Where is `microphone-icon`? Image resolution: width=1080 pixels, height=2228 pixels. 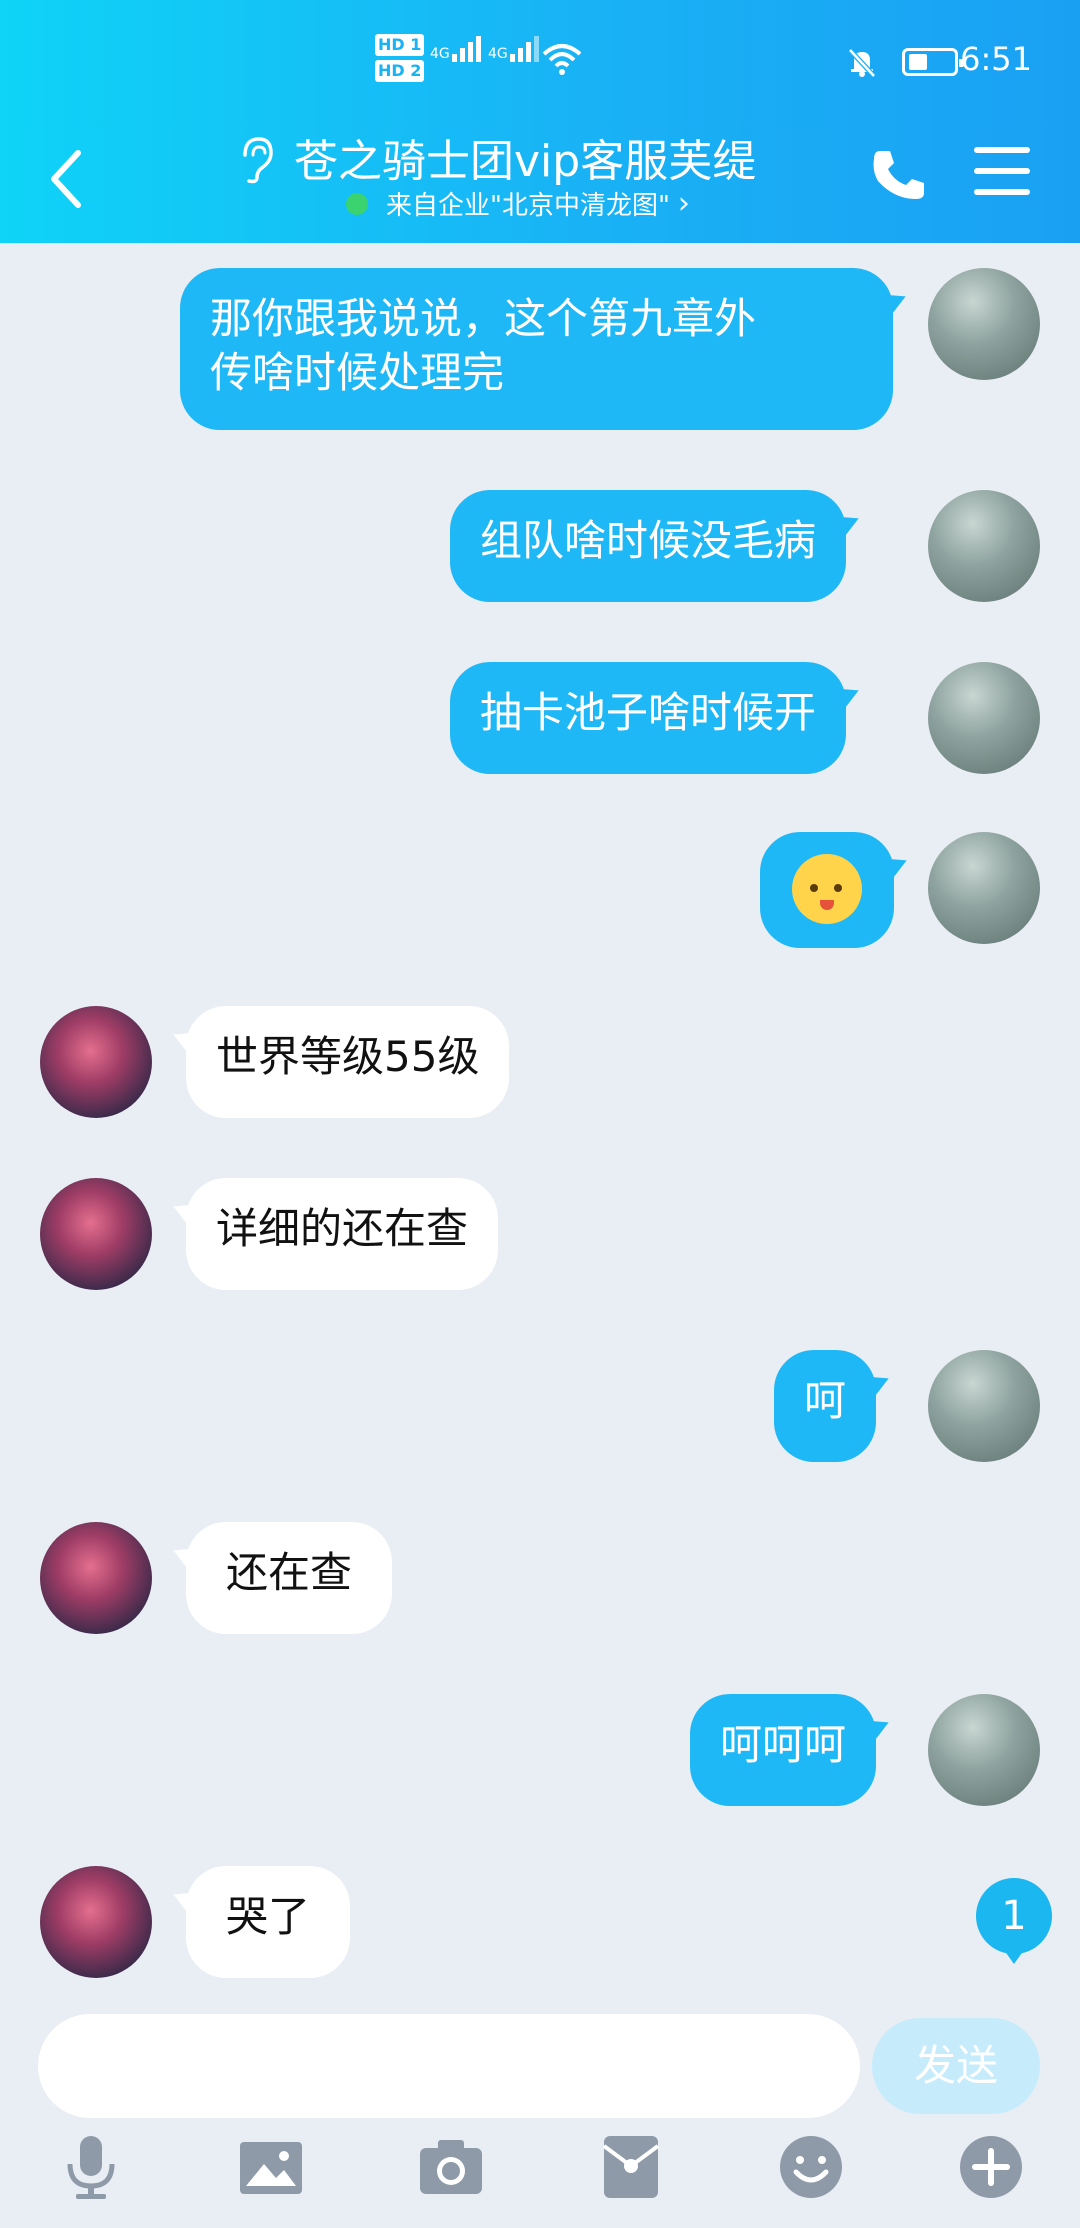
microphone-icon is located at coordinates (91, 2167).